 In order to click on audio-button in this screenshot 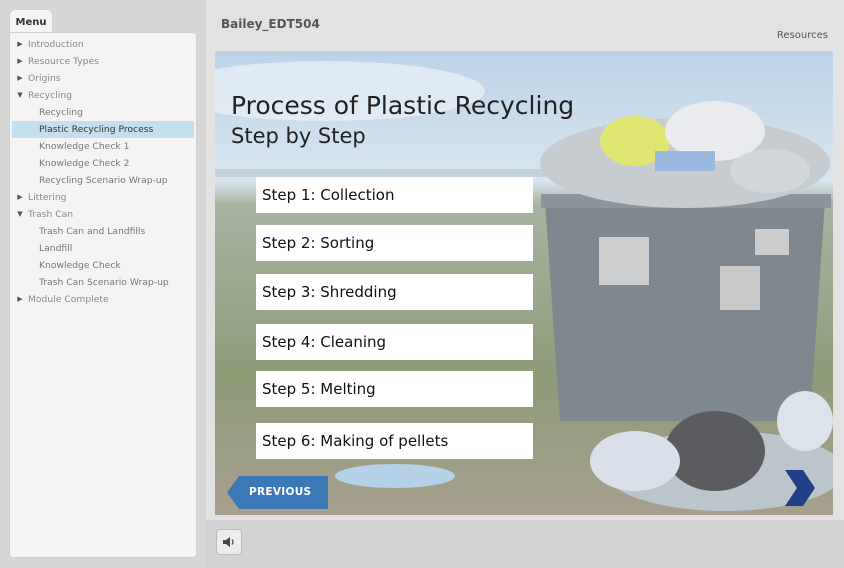, I will do `click(229, 542)`.